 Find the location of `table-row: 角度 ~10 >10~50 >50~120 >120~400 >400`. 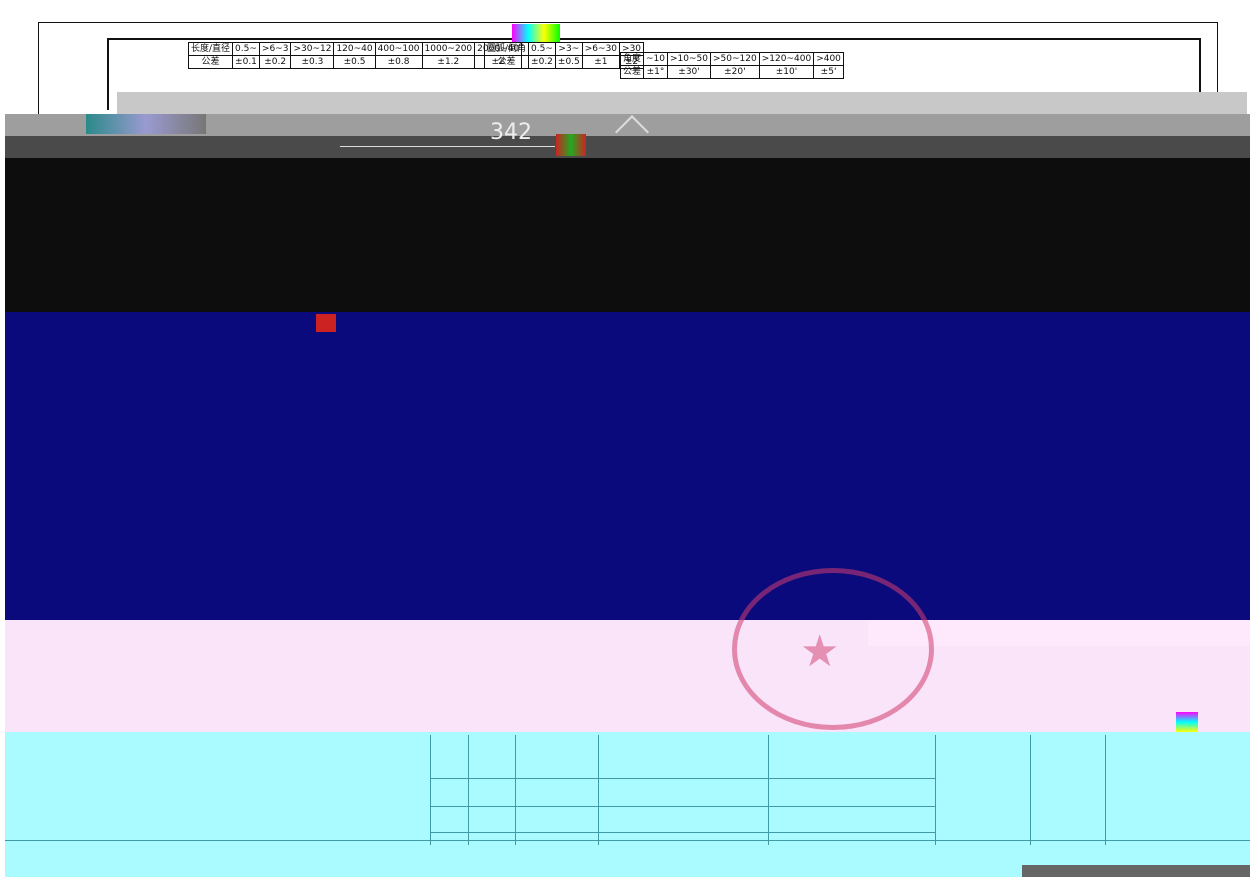

table-row: 角度 ~10 >10~50 >50~120 >120~400 >400 is located at coordinates (731, 59).